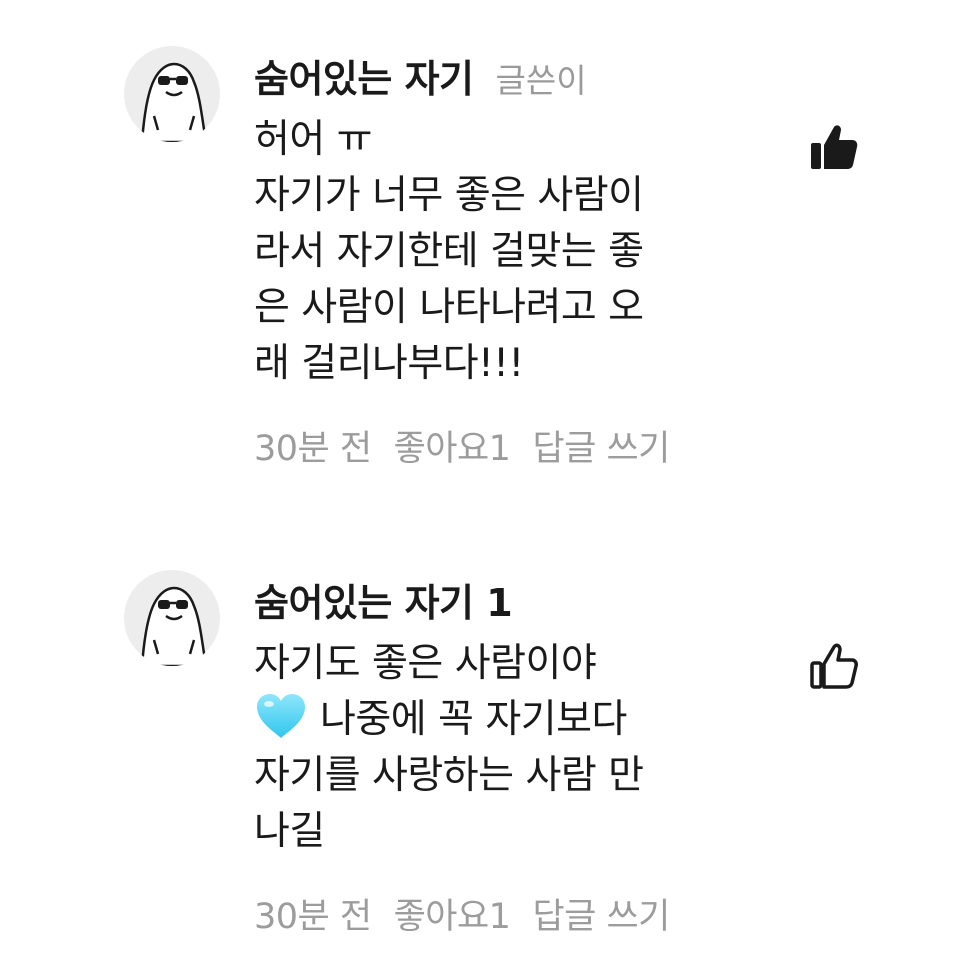 Image resolution: width=956 pixels, height=956 pixels. Describe the element at coordinates (541, 80) in the screenshot. I see `author-badge: 글쓴이` at that location.